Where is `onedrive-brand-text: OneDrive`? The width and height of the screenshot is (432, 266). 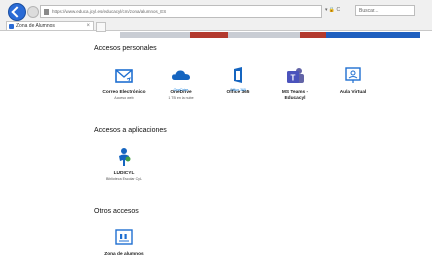 onedrive-brand-text: OneDrive is located at coordinates (181, 90).